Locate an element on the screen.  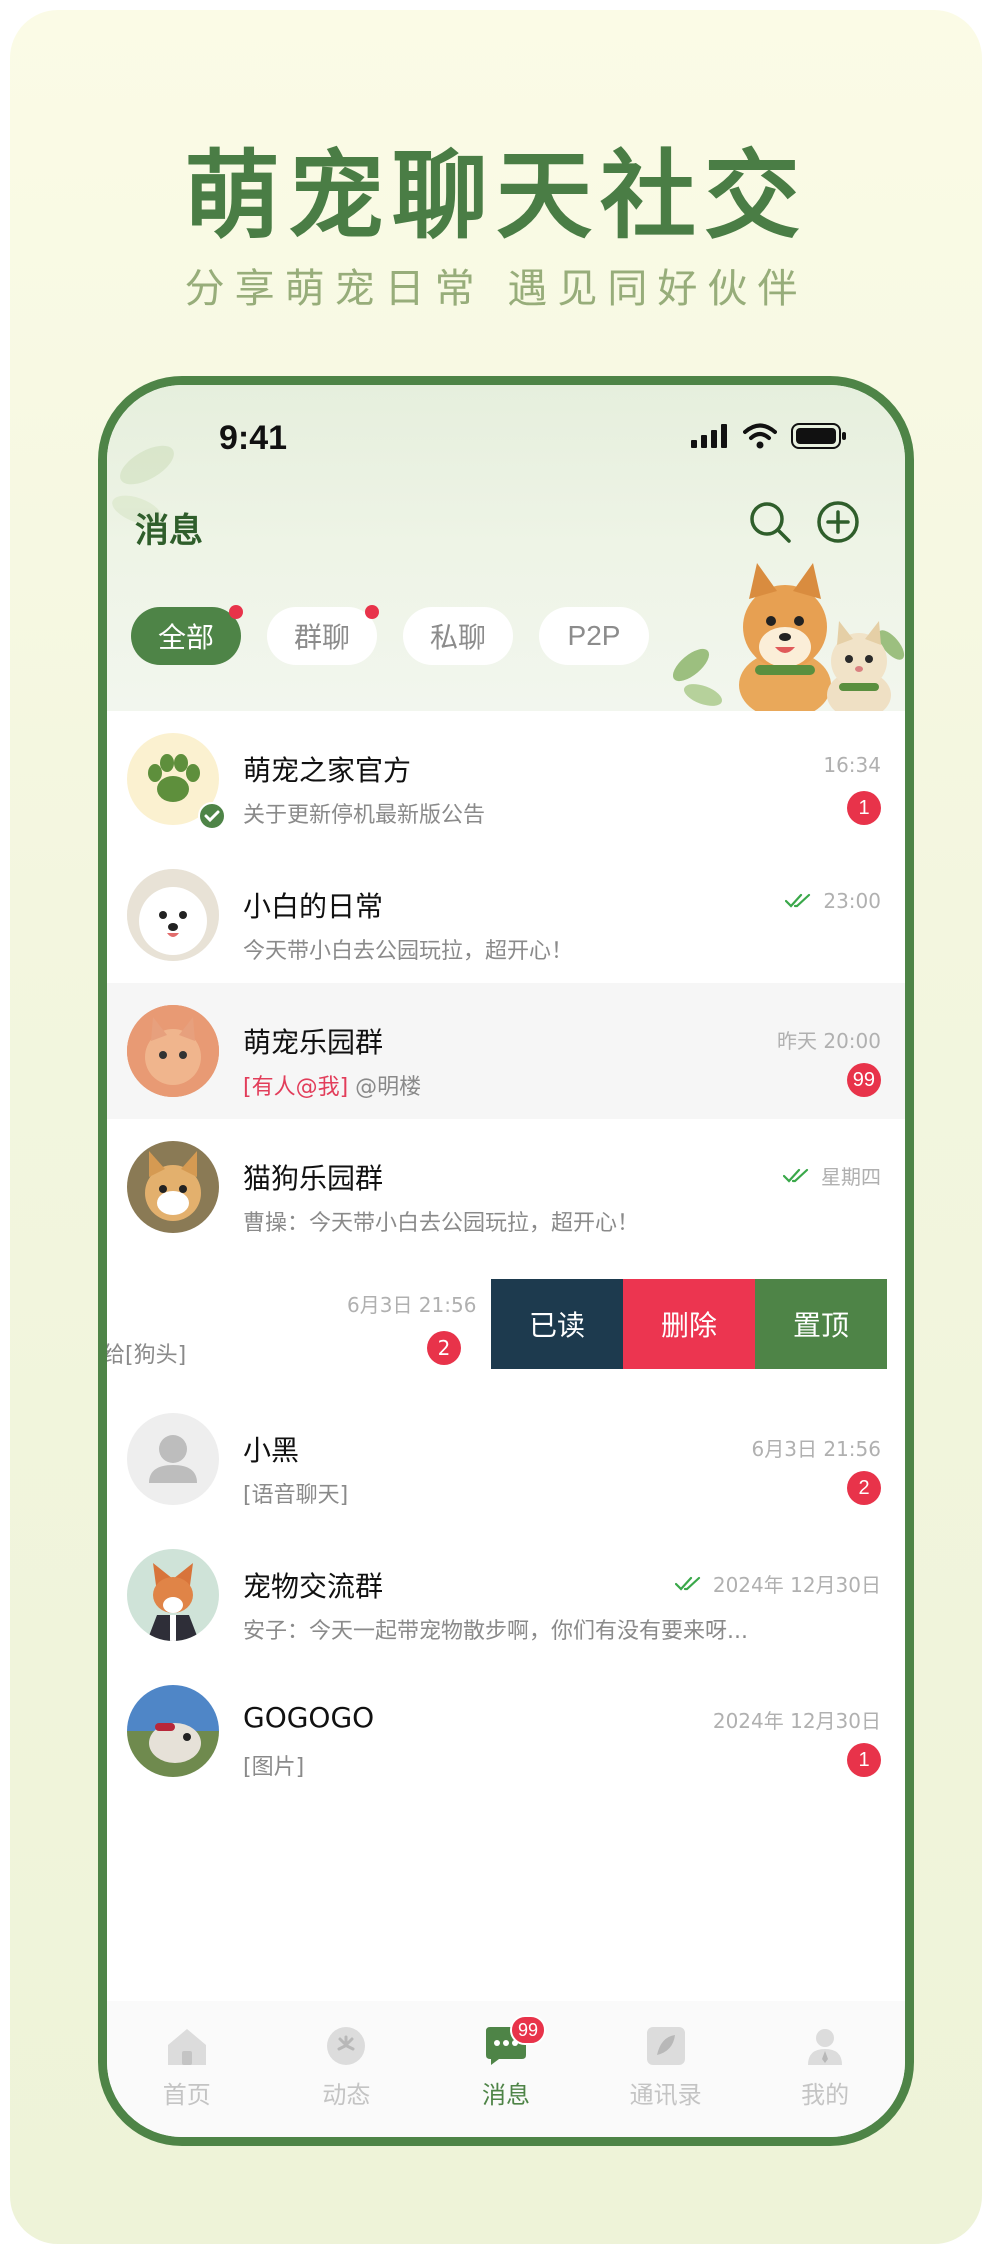
conversation-name: GOGOGO is located at coordinates (309, 1717).